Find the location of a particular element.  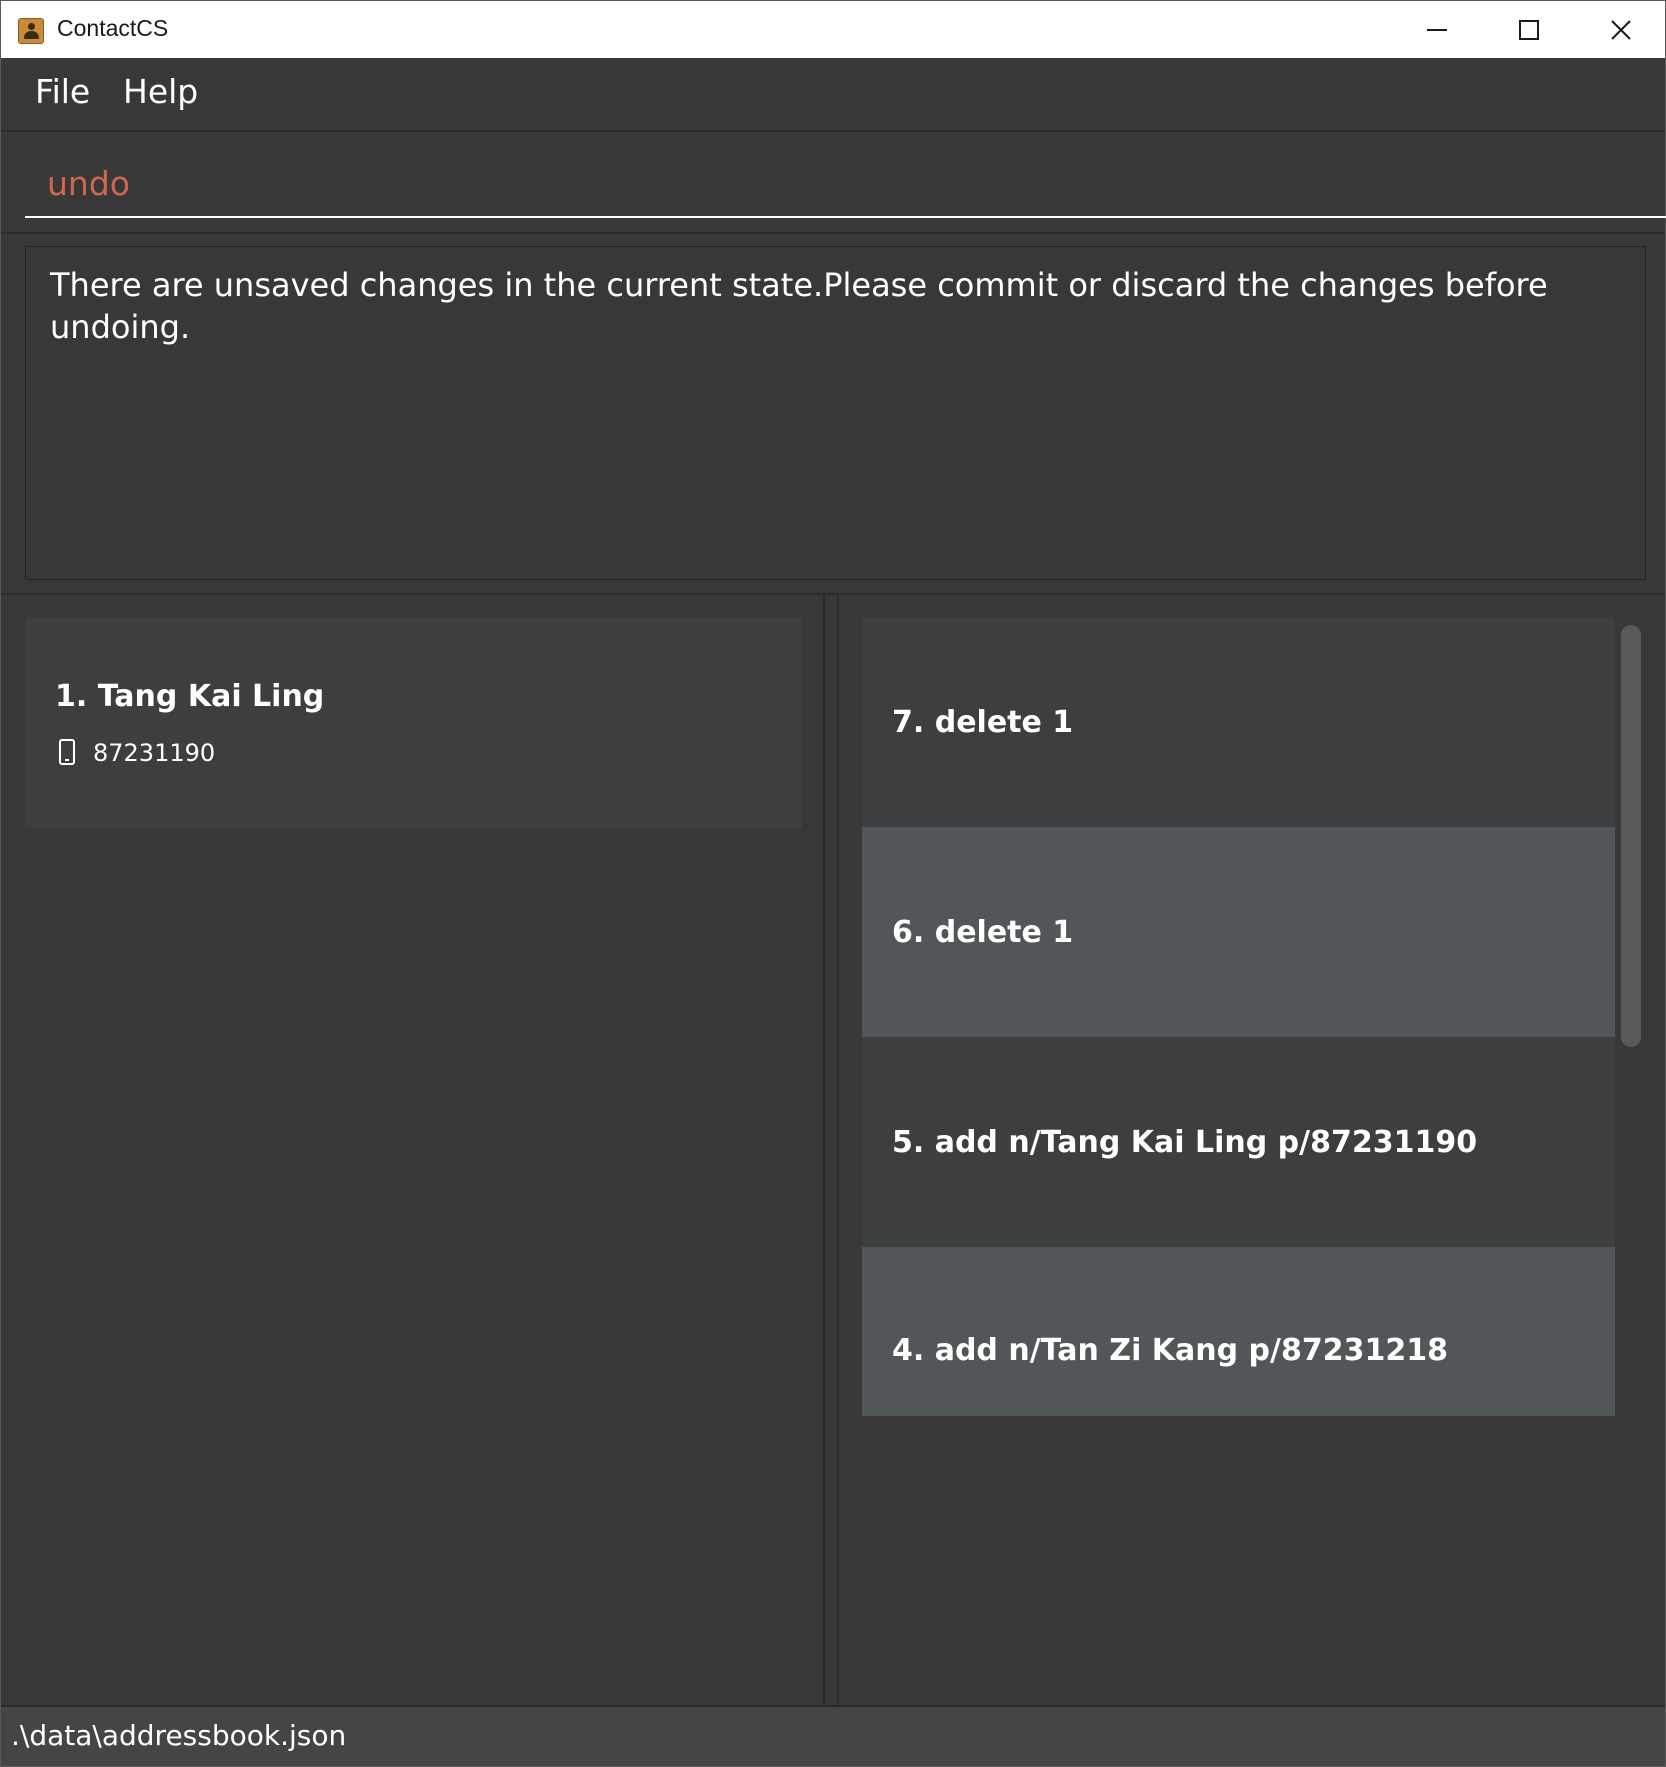

status-bar: .\data\addressbook.json is located at coordinates (833, 1735).